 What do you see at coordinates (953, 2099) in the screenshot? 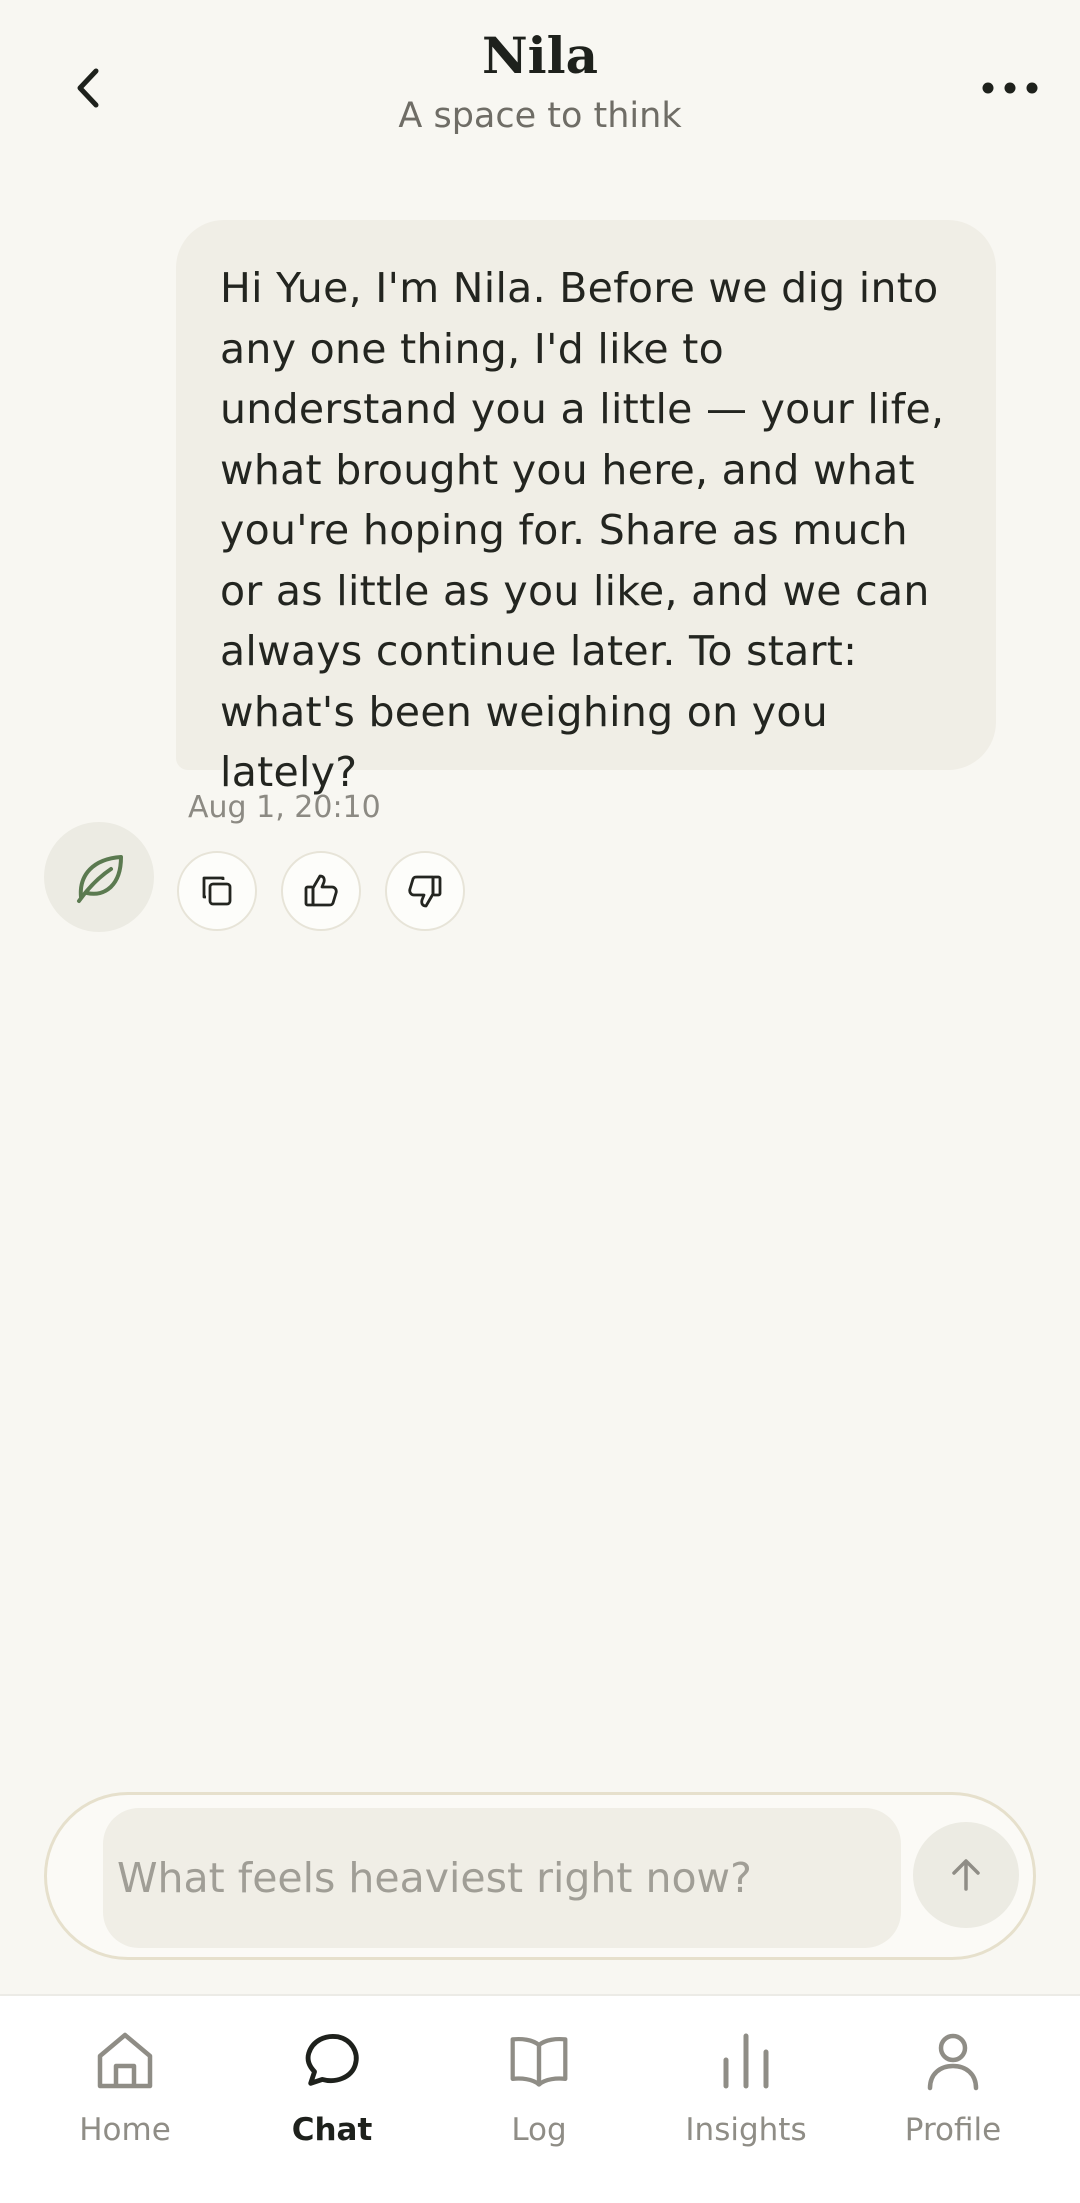
I see `nav-item-profile: Profile` at bounding box center [953, 2099].